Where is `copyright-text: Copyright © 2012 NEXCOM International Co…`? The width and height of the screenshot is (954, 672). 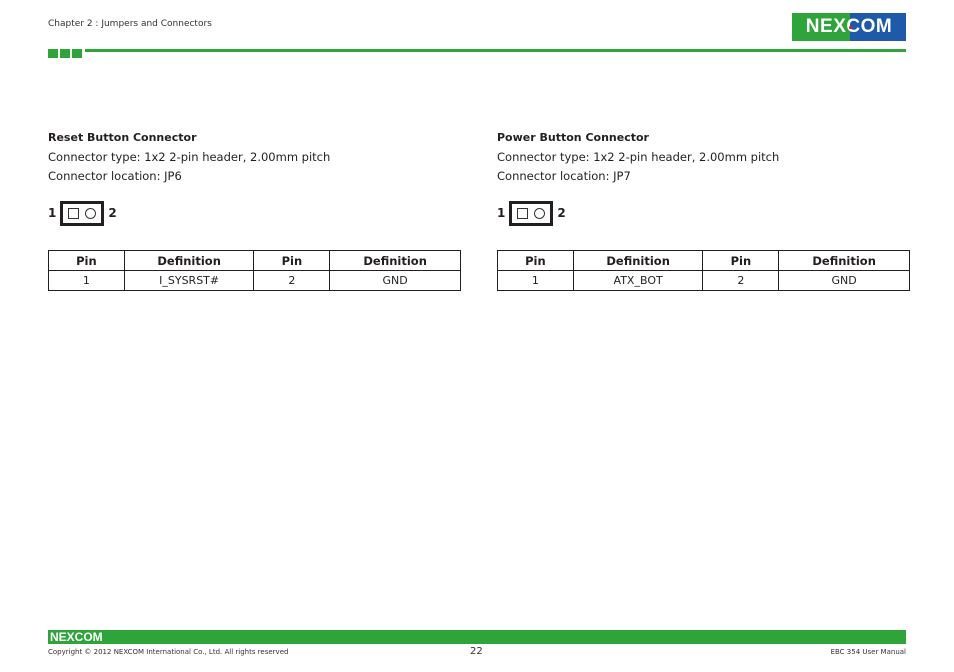
copyright-text: Copyright © 2012 NEXCOM International Co… is located at coordinates (168, 652).